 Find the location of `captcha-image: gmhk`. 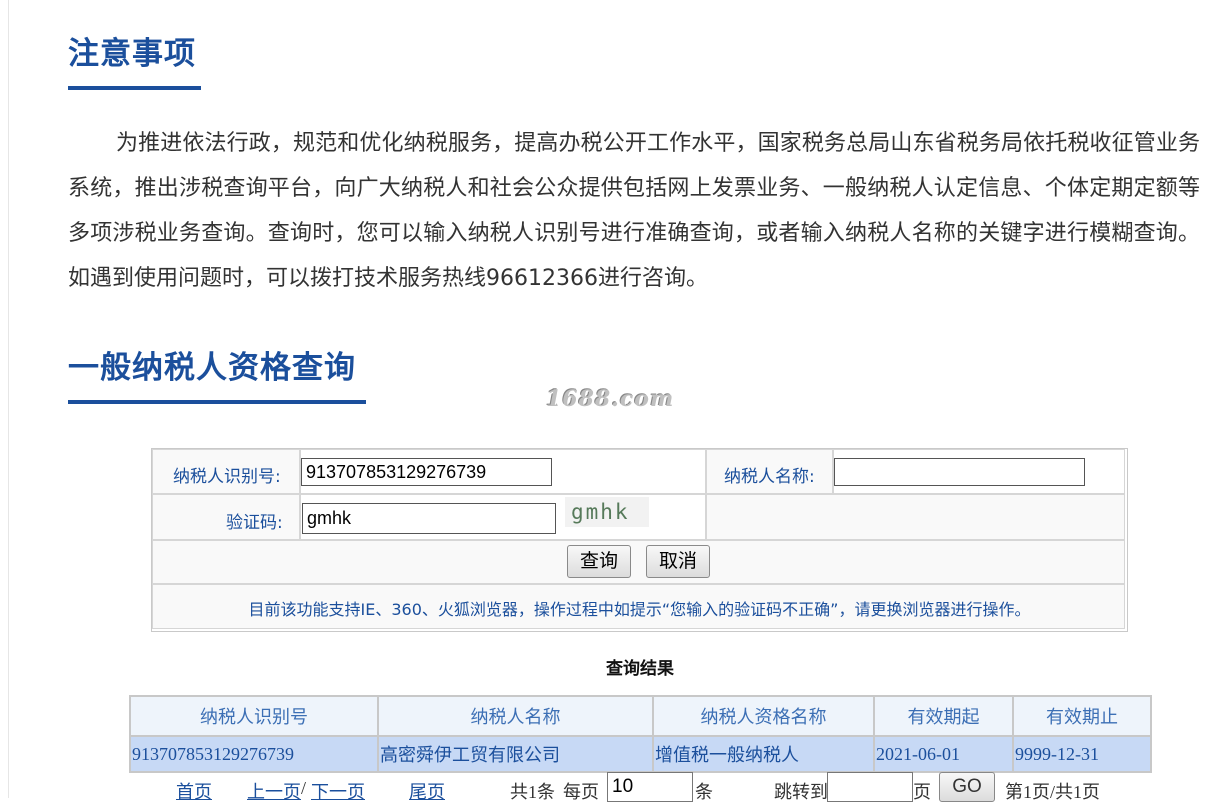

captcha-image: gmhk is located at coordinates (607, 512).